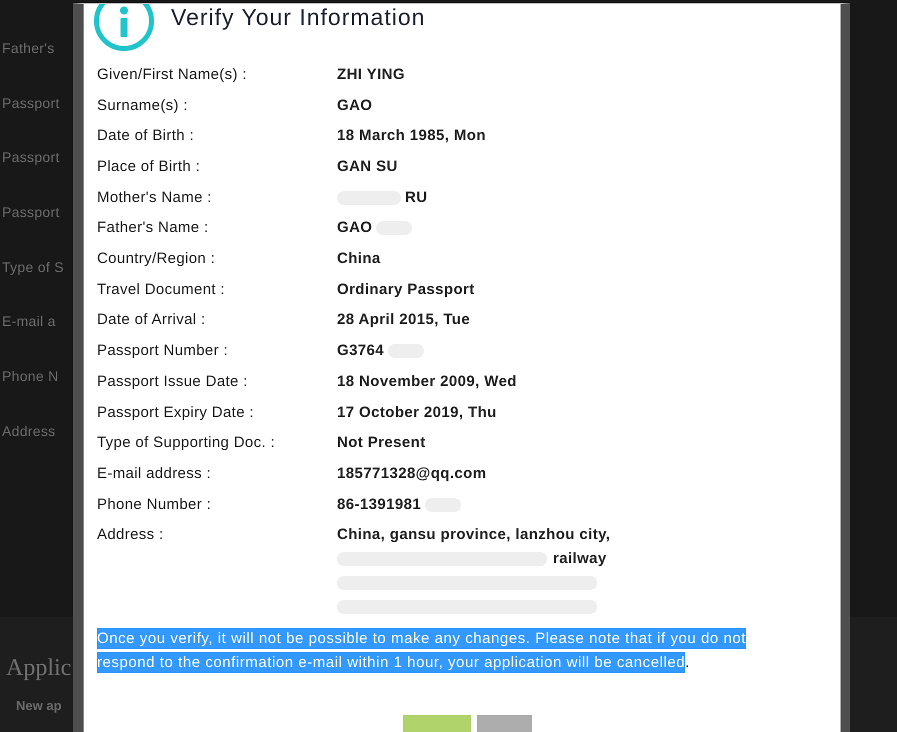 The image size is (897, 732). What do you see at coordinates (148, 167) in the screenshot?
I see `field-label: Place of Birth :` at bounding box center [148, 167].